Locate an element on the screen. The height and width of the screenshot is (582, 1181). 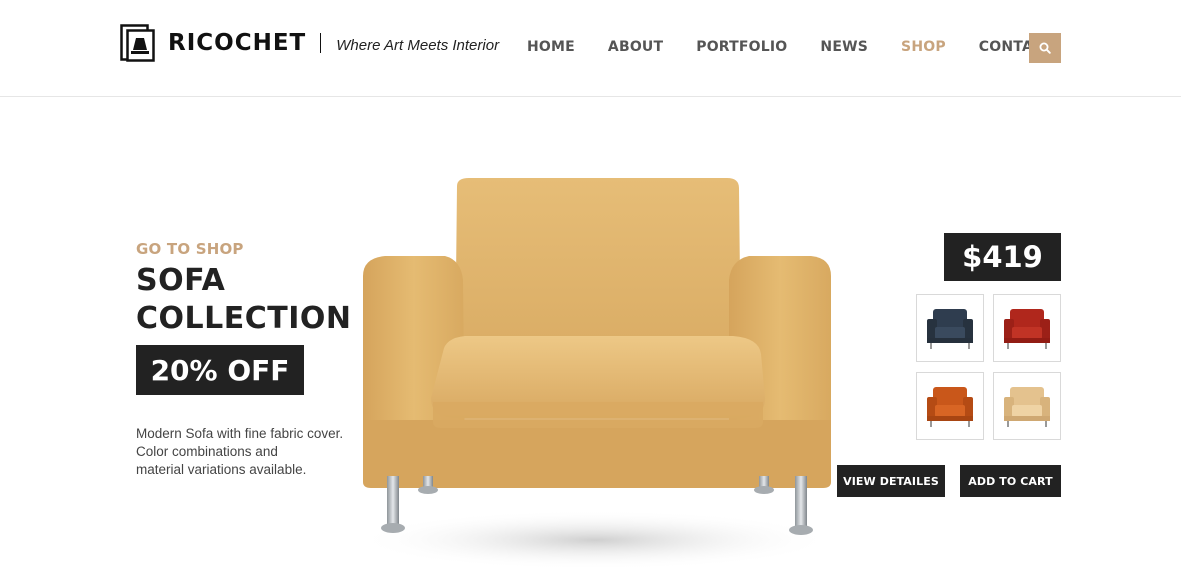
search-button is located at coordinates (1045, 48).